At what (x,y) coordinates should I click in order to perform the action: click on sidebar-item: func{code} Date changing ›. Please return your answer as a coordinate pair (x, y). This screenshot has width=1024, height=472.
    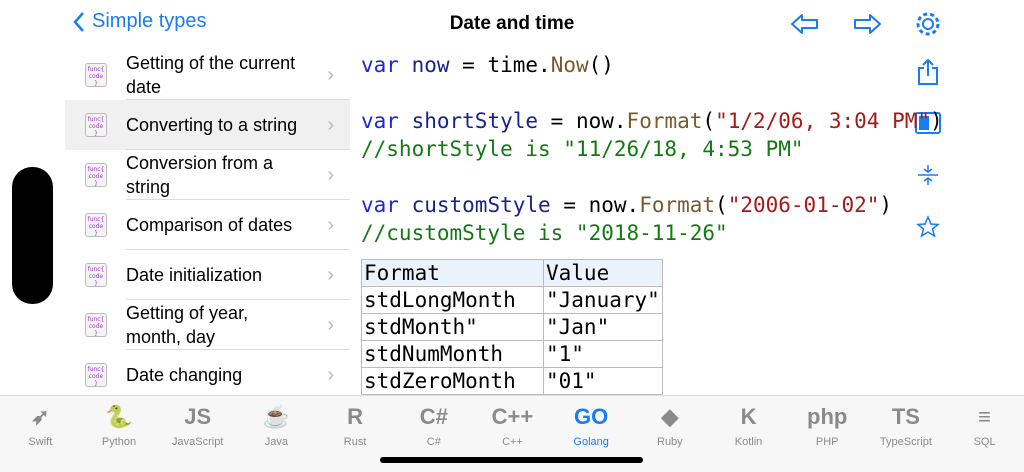
    Looking at the image, I should click on (207, 375).